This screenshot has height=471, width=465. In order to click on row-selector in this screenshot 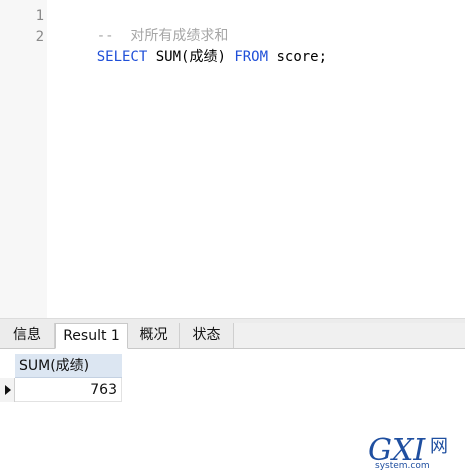, I will do `click(7, 390)`.